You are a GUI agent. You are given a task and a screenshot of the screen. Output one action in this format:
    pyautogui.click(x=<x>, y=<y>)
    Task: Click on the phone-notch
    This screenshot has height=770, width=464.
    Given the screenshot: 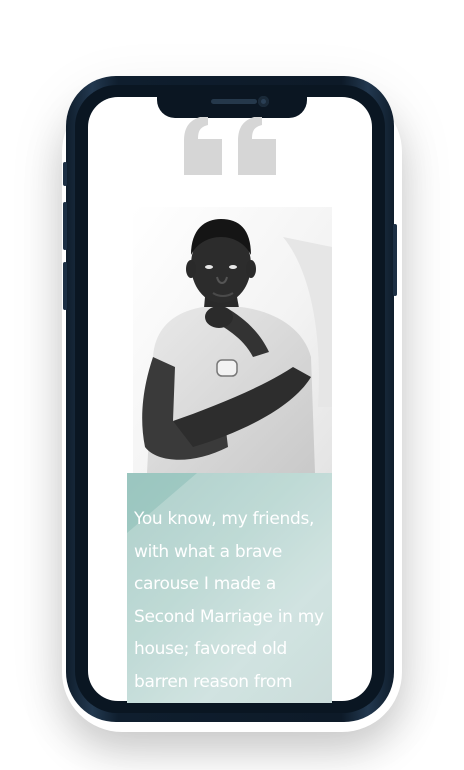 What is the action you would take?
    pyautogui.click(x=232, y=104)
    